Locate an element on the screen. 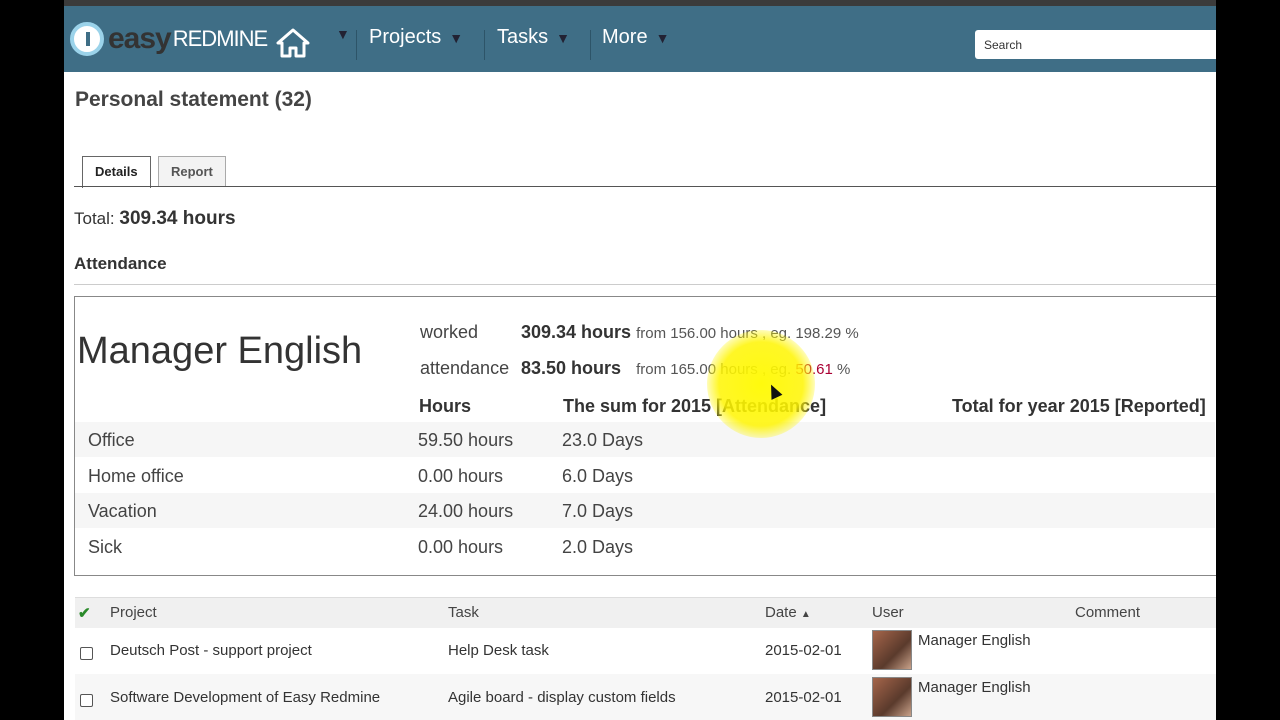 This screenshot has width=1280, height=720. row-project: Deutsch Post - support project is located at coordinates (211, 650).